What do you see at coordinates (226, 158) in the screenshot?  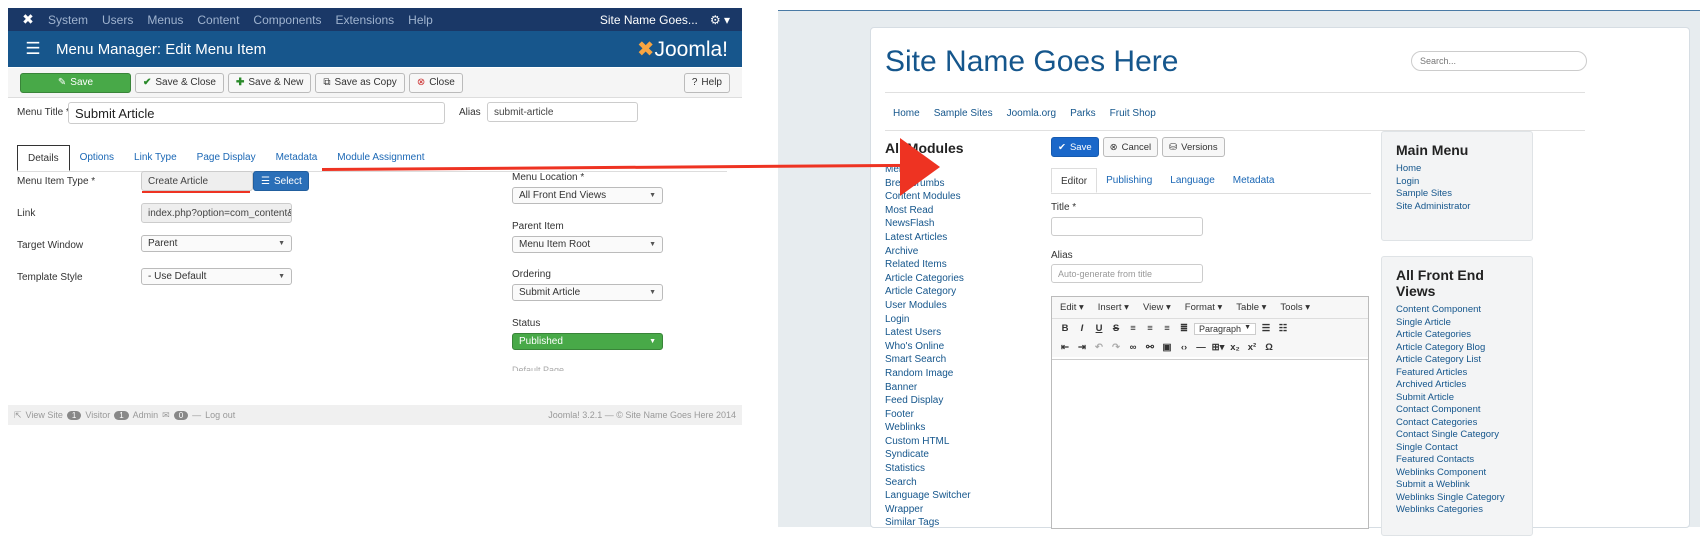 I see `tab-page-display: Page Display` at bounding box center [226, 158].